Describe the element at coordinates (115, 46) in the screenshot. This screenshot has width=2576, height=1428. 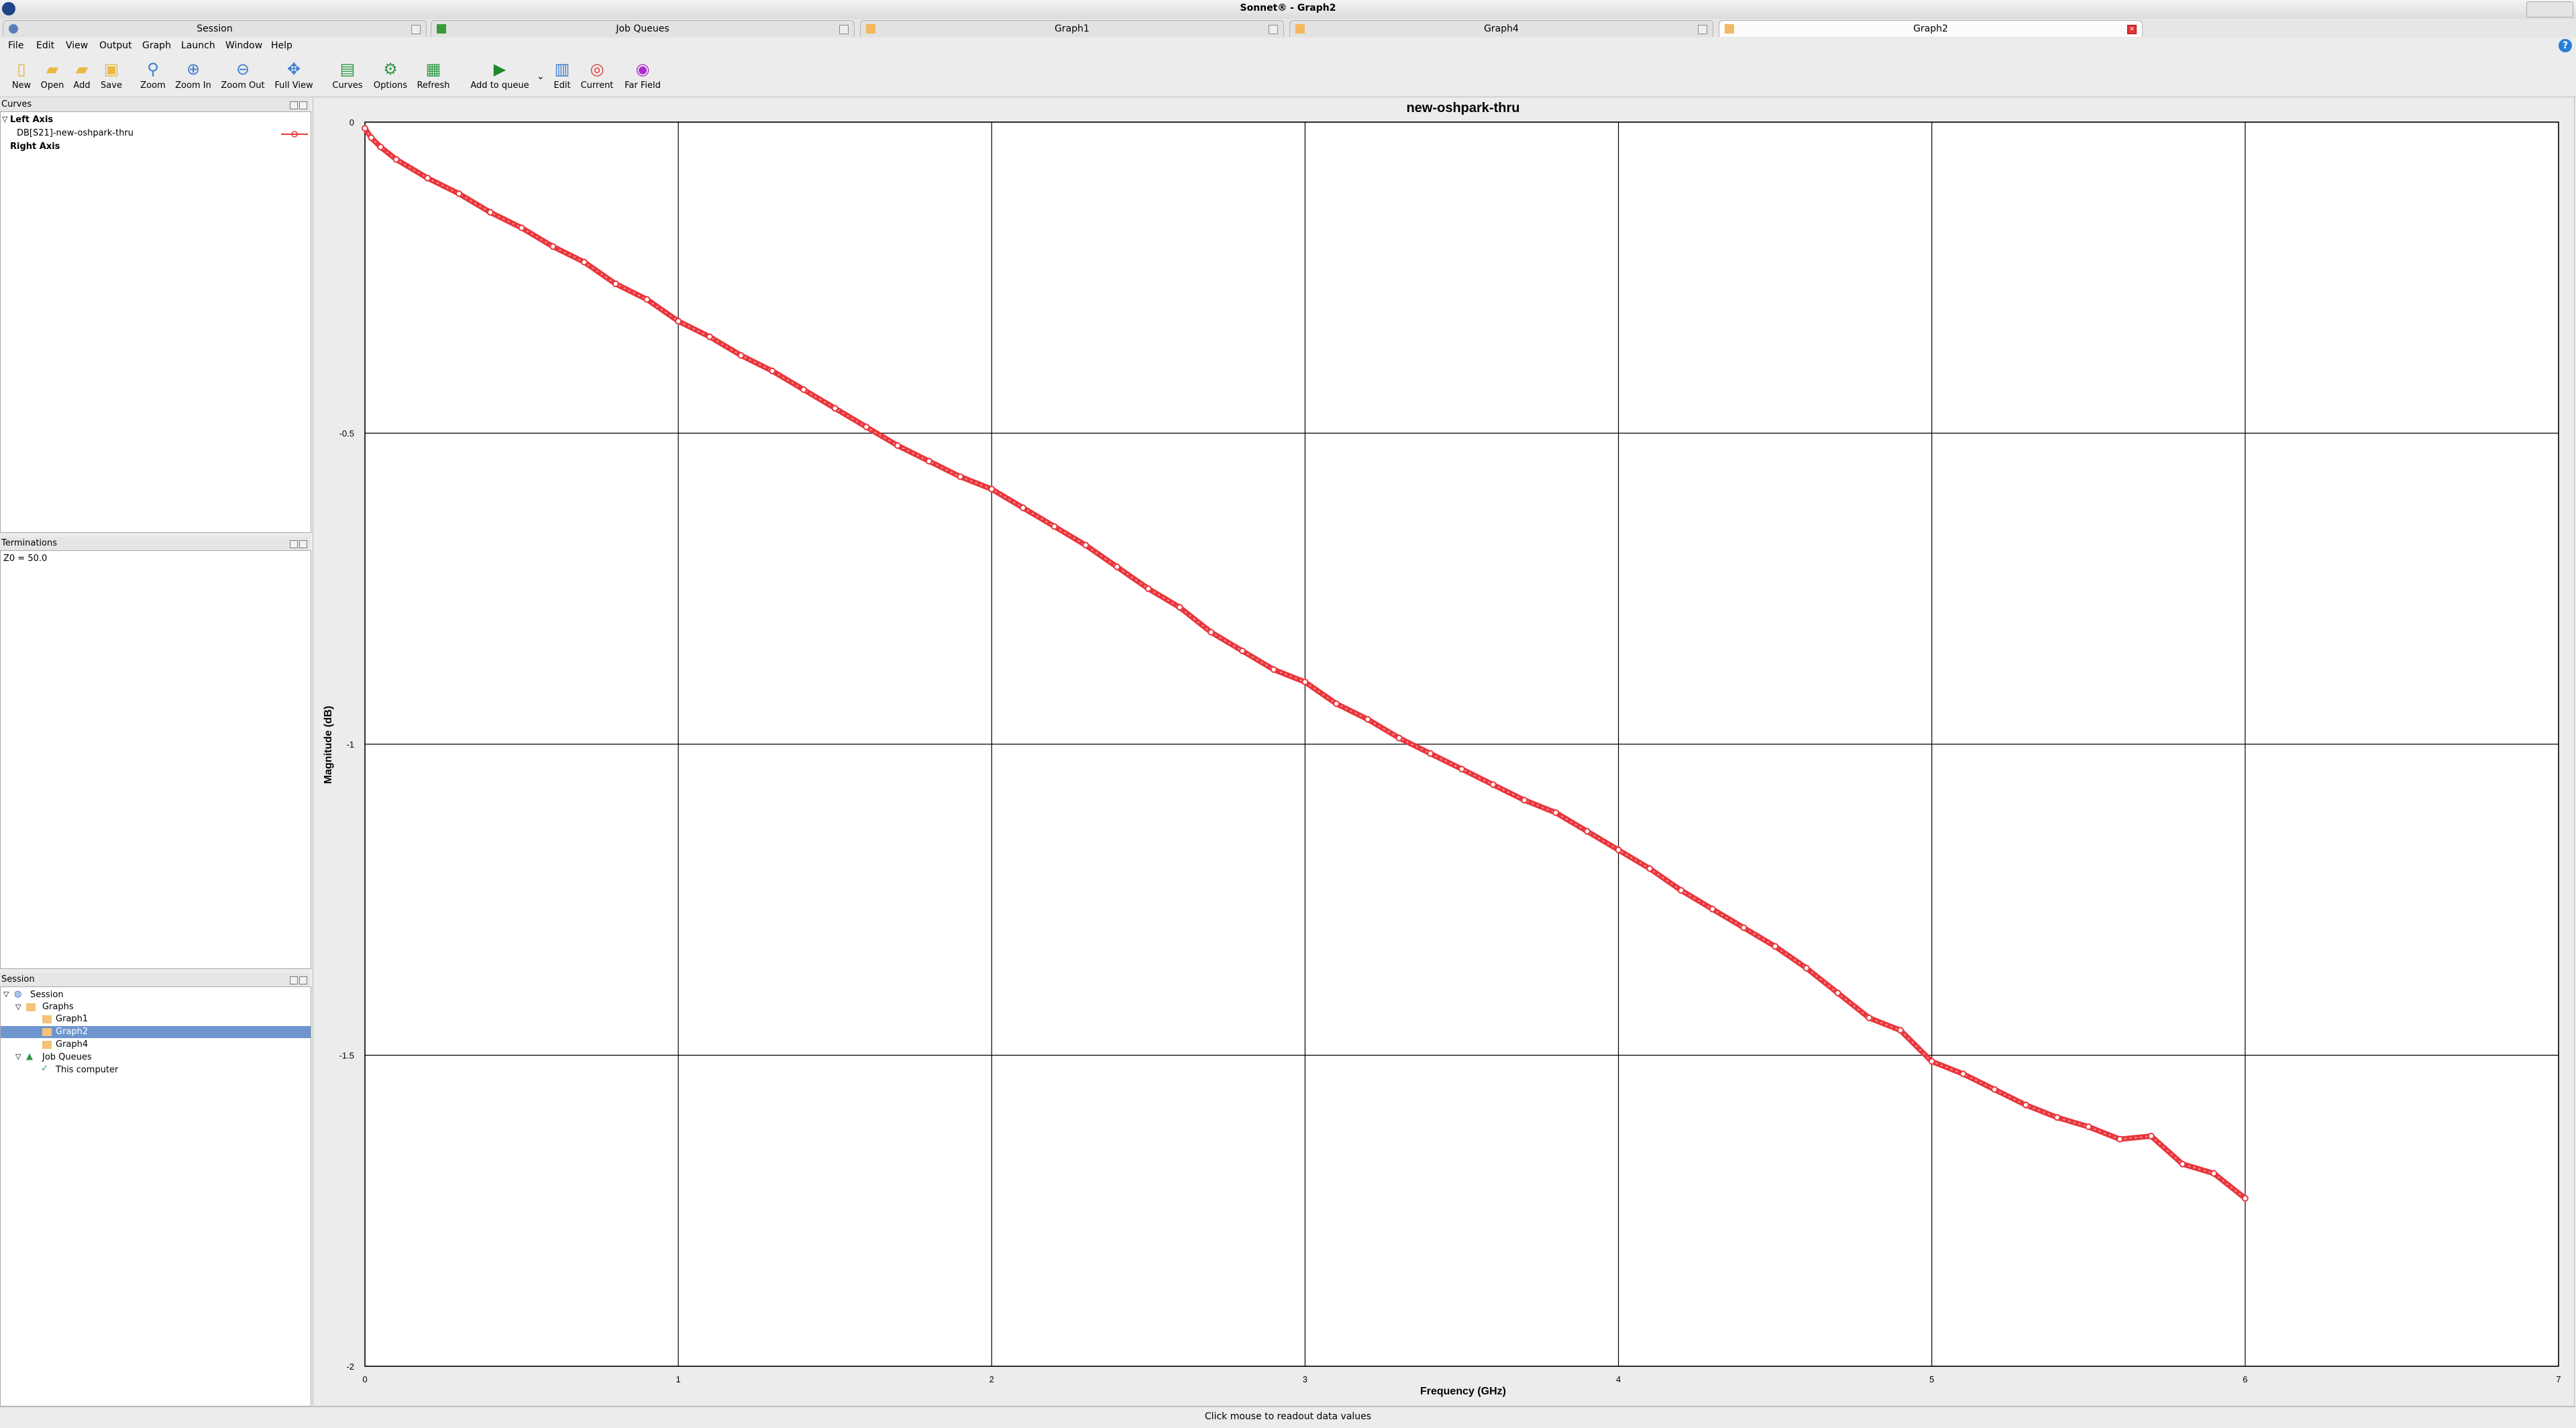
I see `menu-output: Output` at that location.